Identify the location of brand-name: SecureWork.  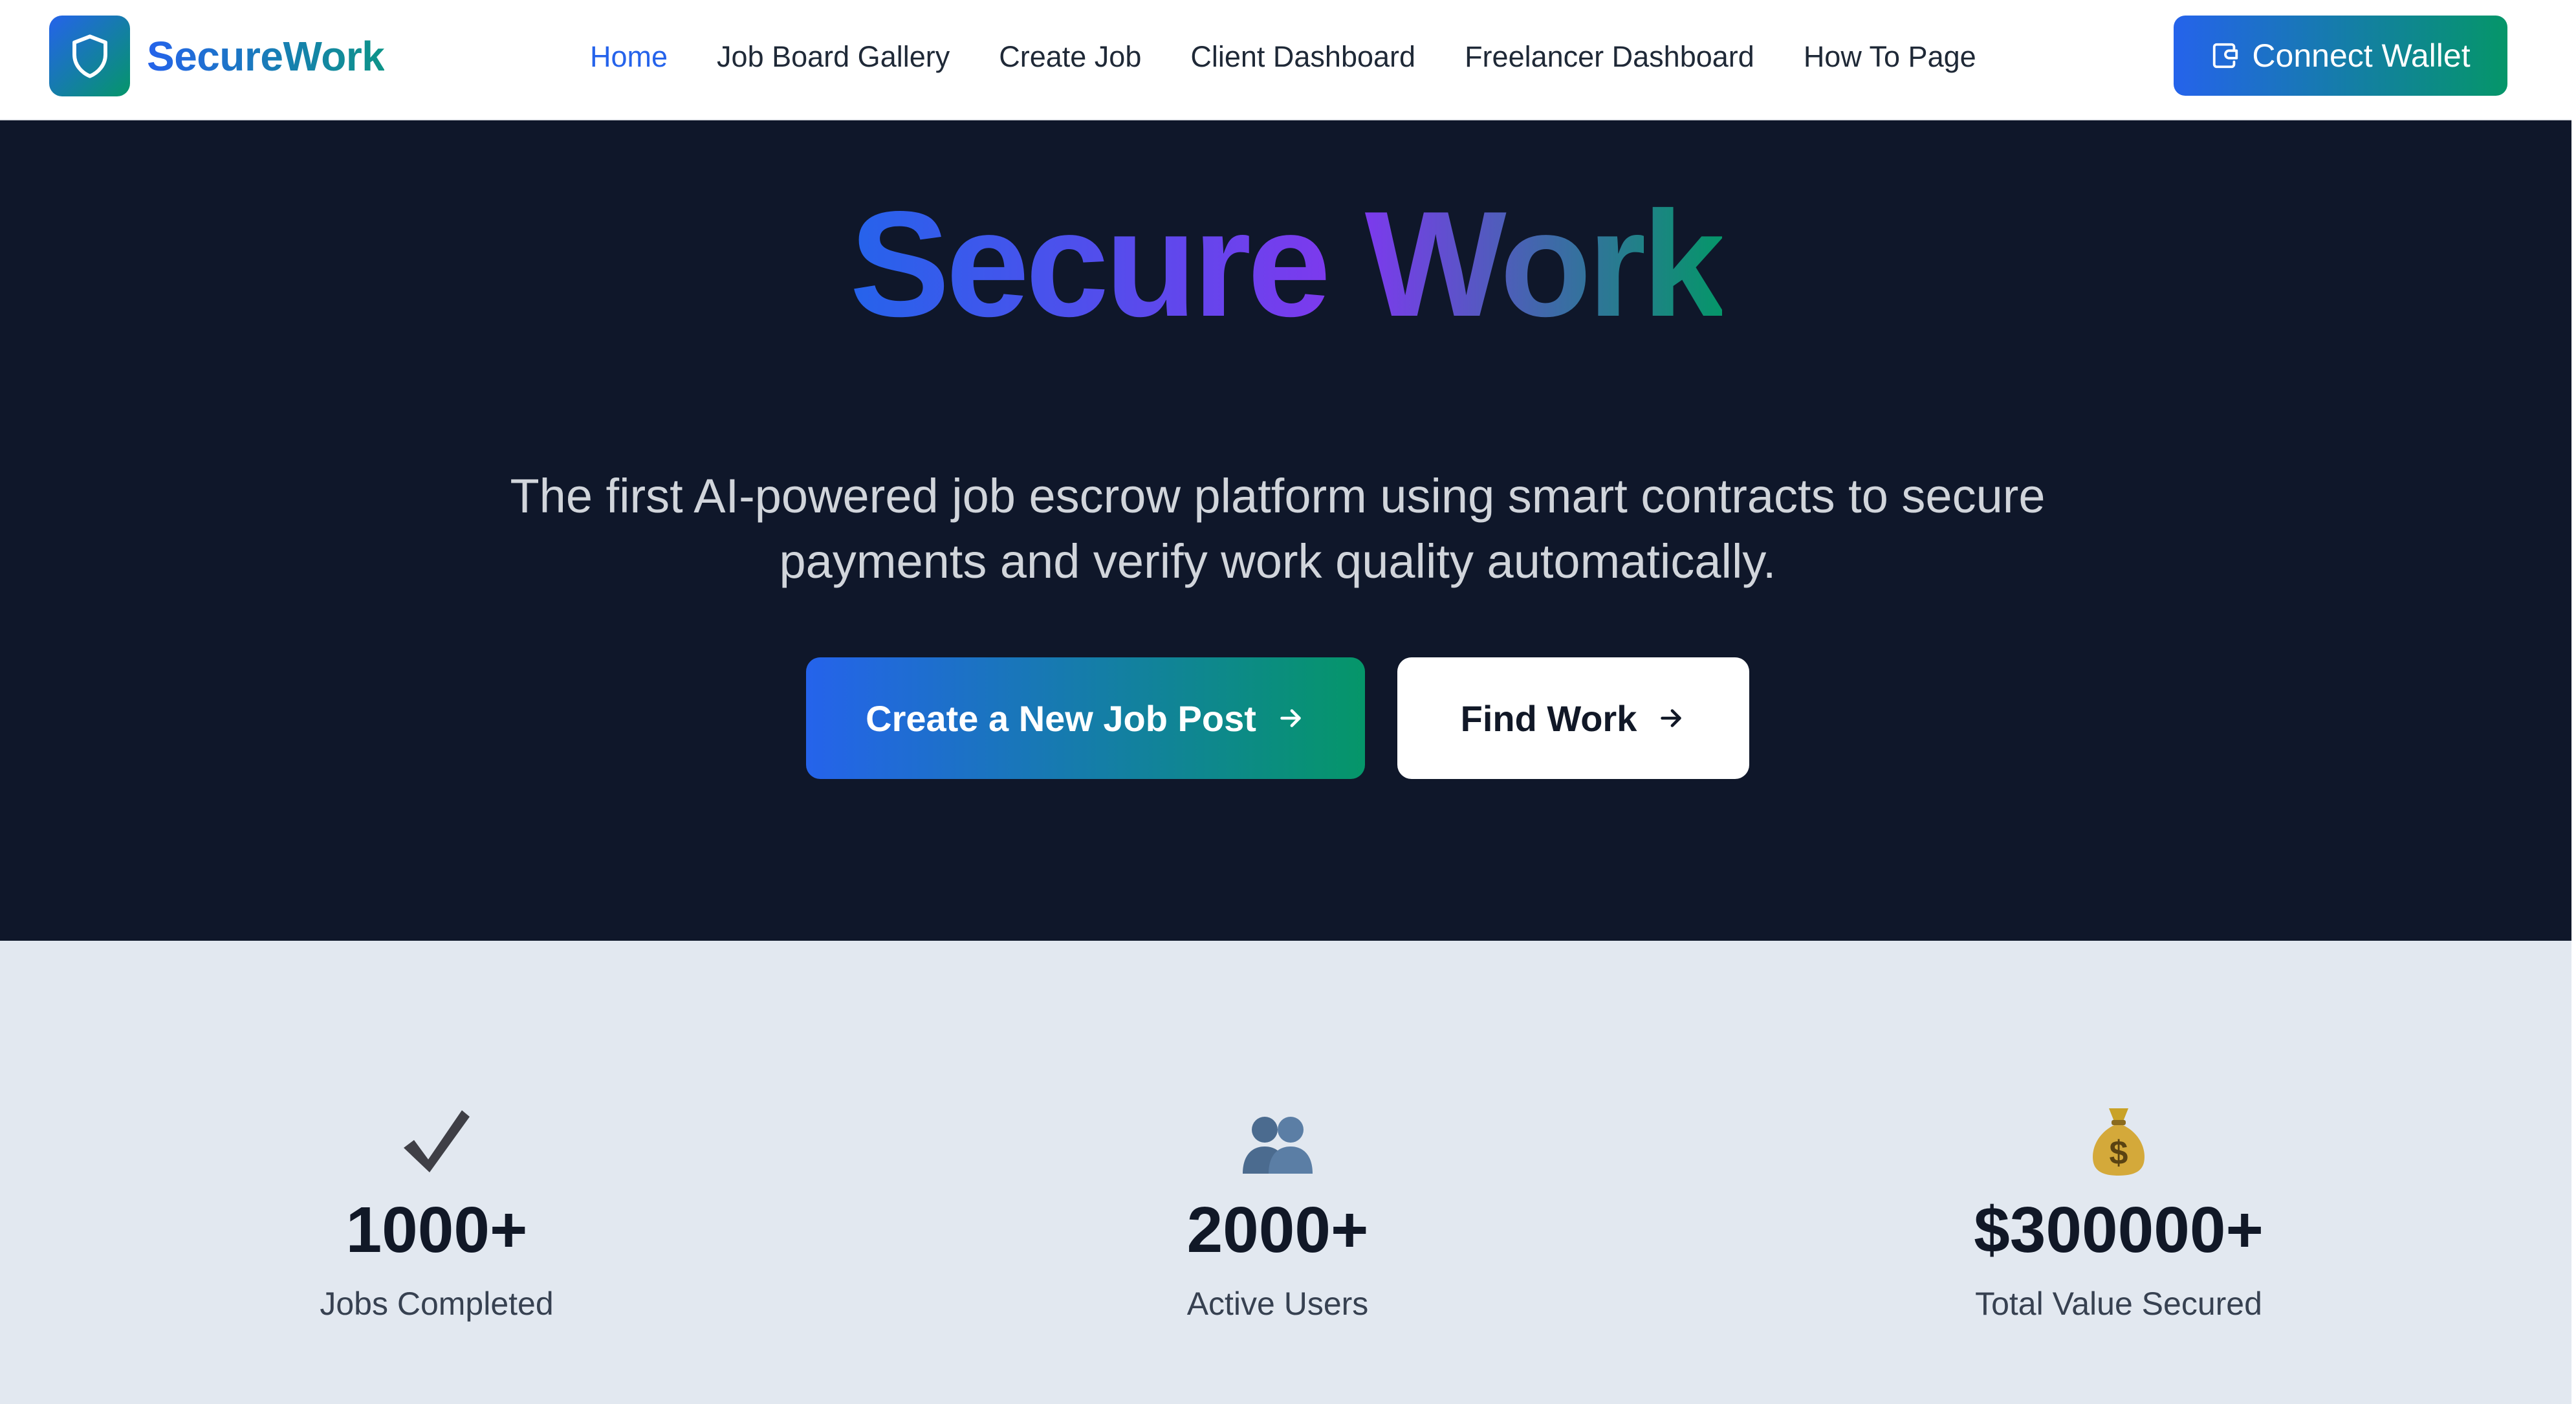
(266, 56).